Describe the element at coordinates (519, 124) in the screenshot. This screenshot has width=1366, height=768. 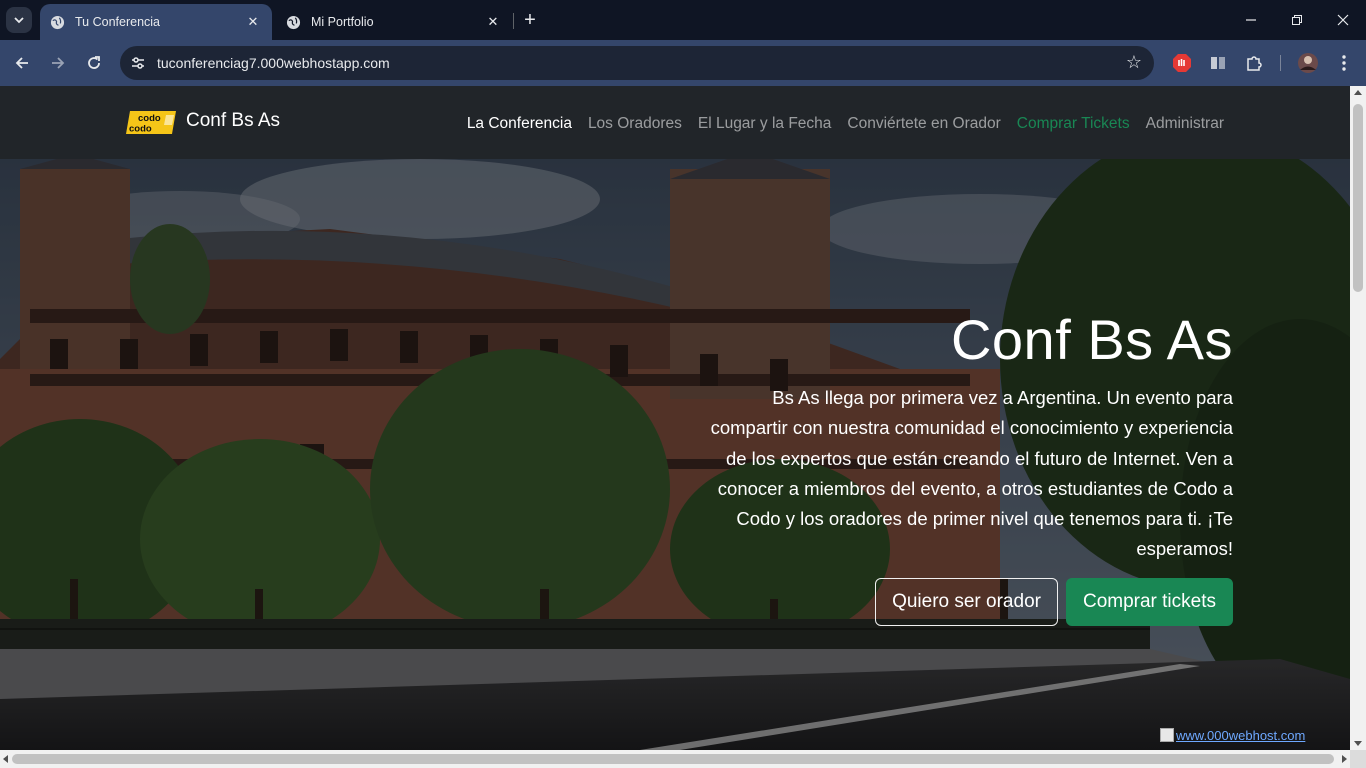
I see `nav-la-conferencia: La Conferencia` at that location.